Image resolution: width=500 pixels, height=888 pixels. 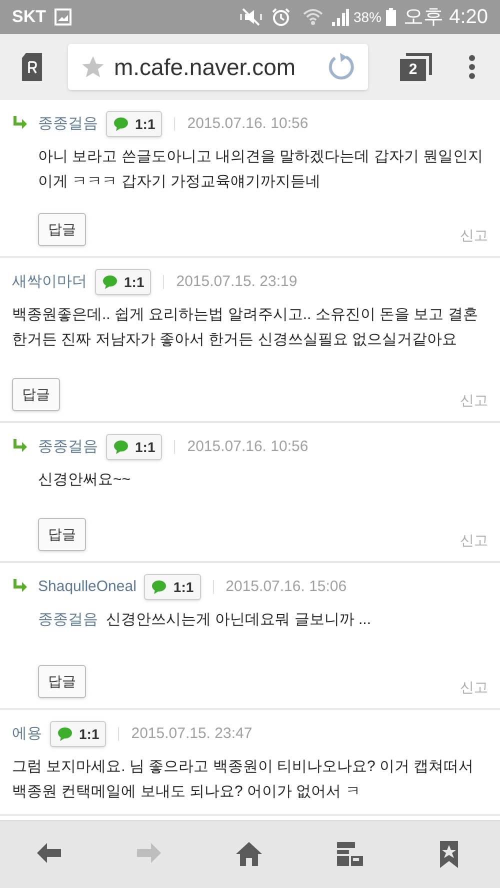 I want to click on signal-icon, so click(x=340, y=17).